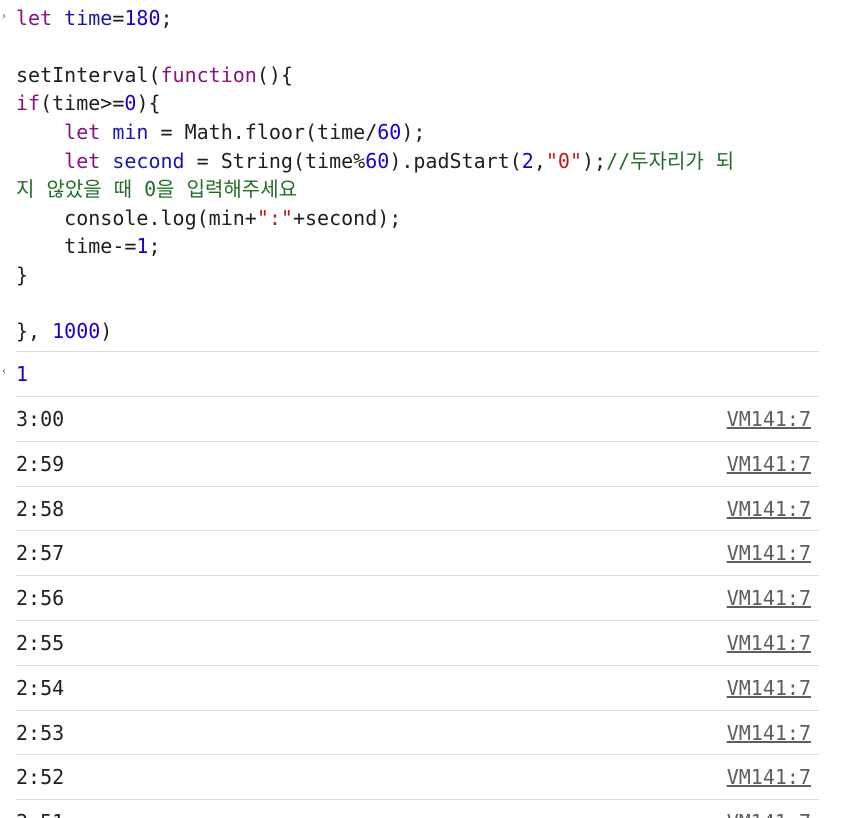 This screenshot has width=846, height=818. Describe the element at coordinates (40, 643) in the screenshot. I see `log-message: 2:55` at that location.